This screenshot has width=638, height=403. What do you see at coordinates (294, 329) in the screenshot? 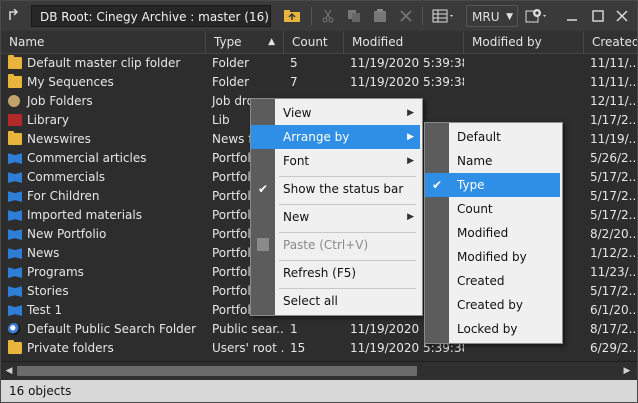
I see `cell-count: 1` at bounding box center [294, 329].